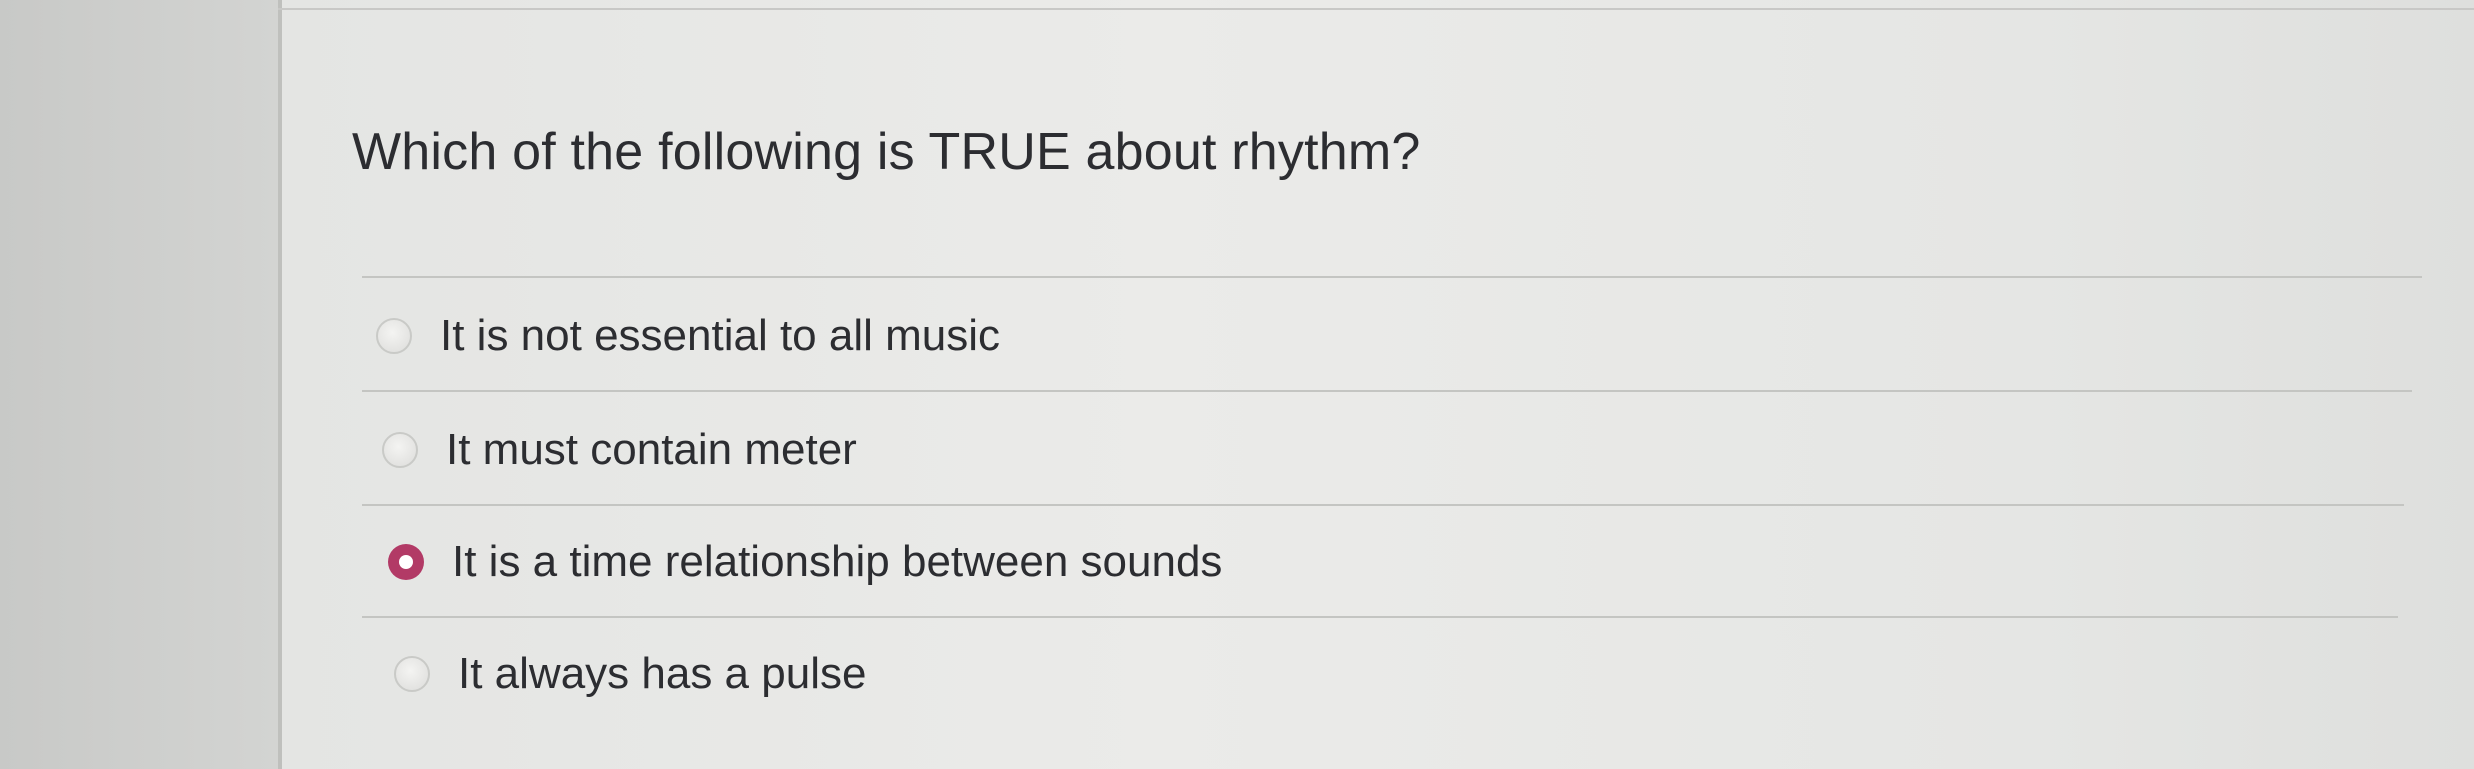 The width and height of the screenshot is (2474, 769). I want to click on radio-checked-icon, so click(406, 562).